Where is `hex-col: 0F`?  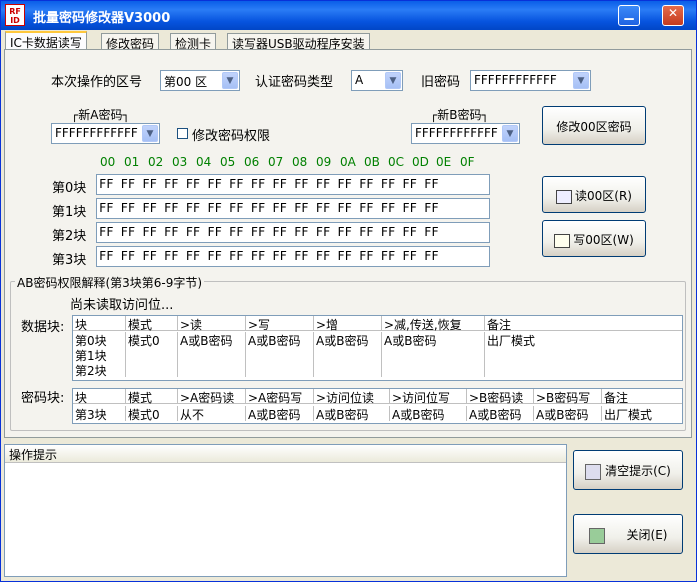 hex-col: 0F is located at coordinates (467, 162).